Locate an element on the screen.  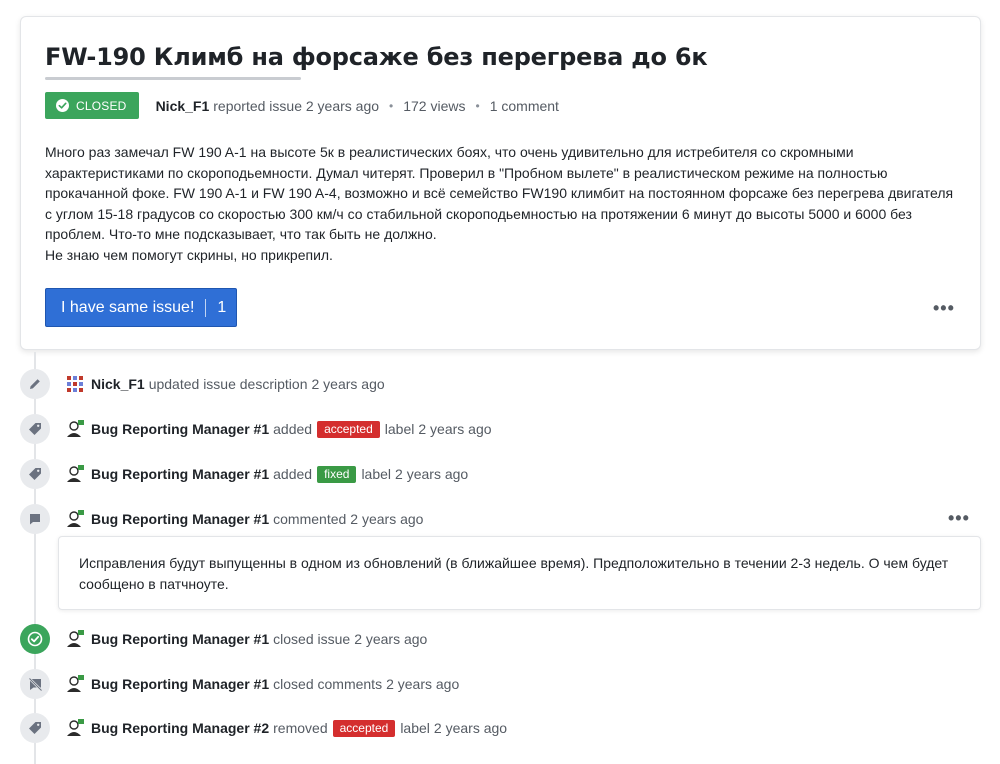
same-issue-button: I have same issue! 1 is located at coordinates (141, 307).